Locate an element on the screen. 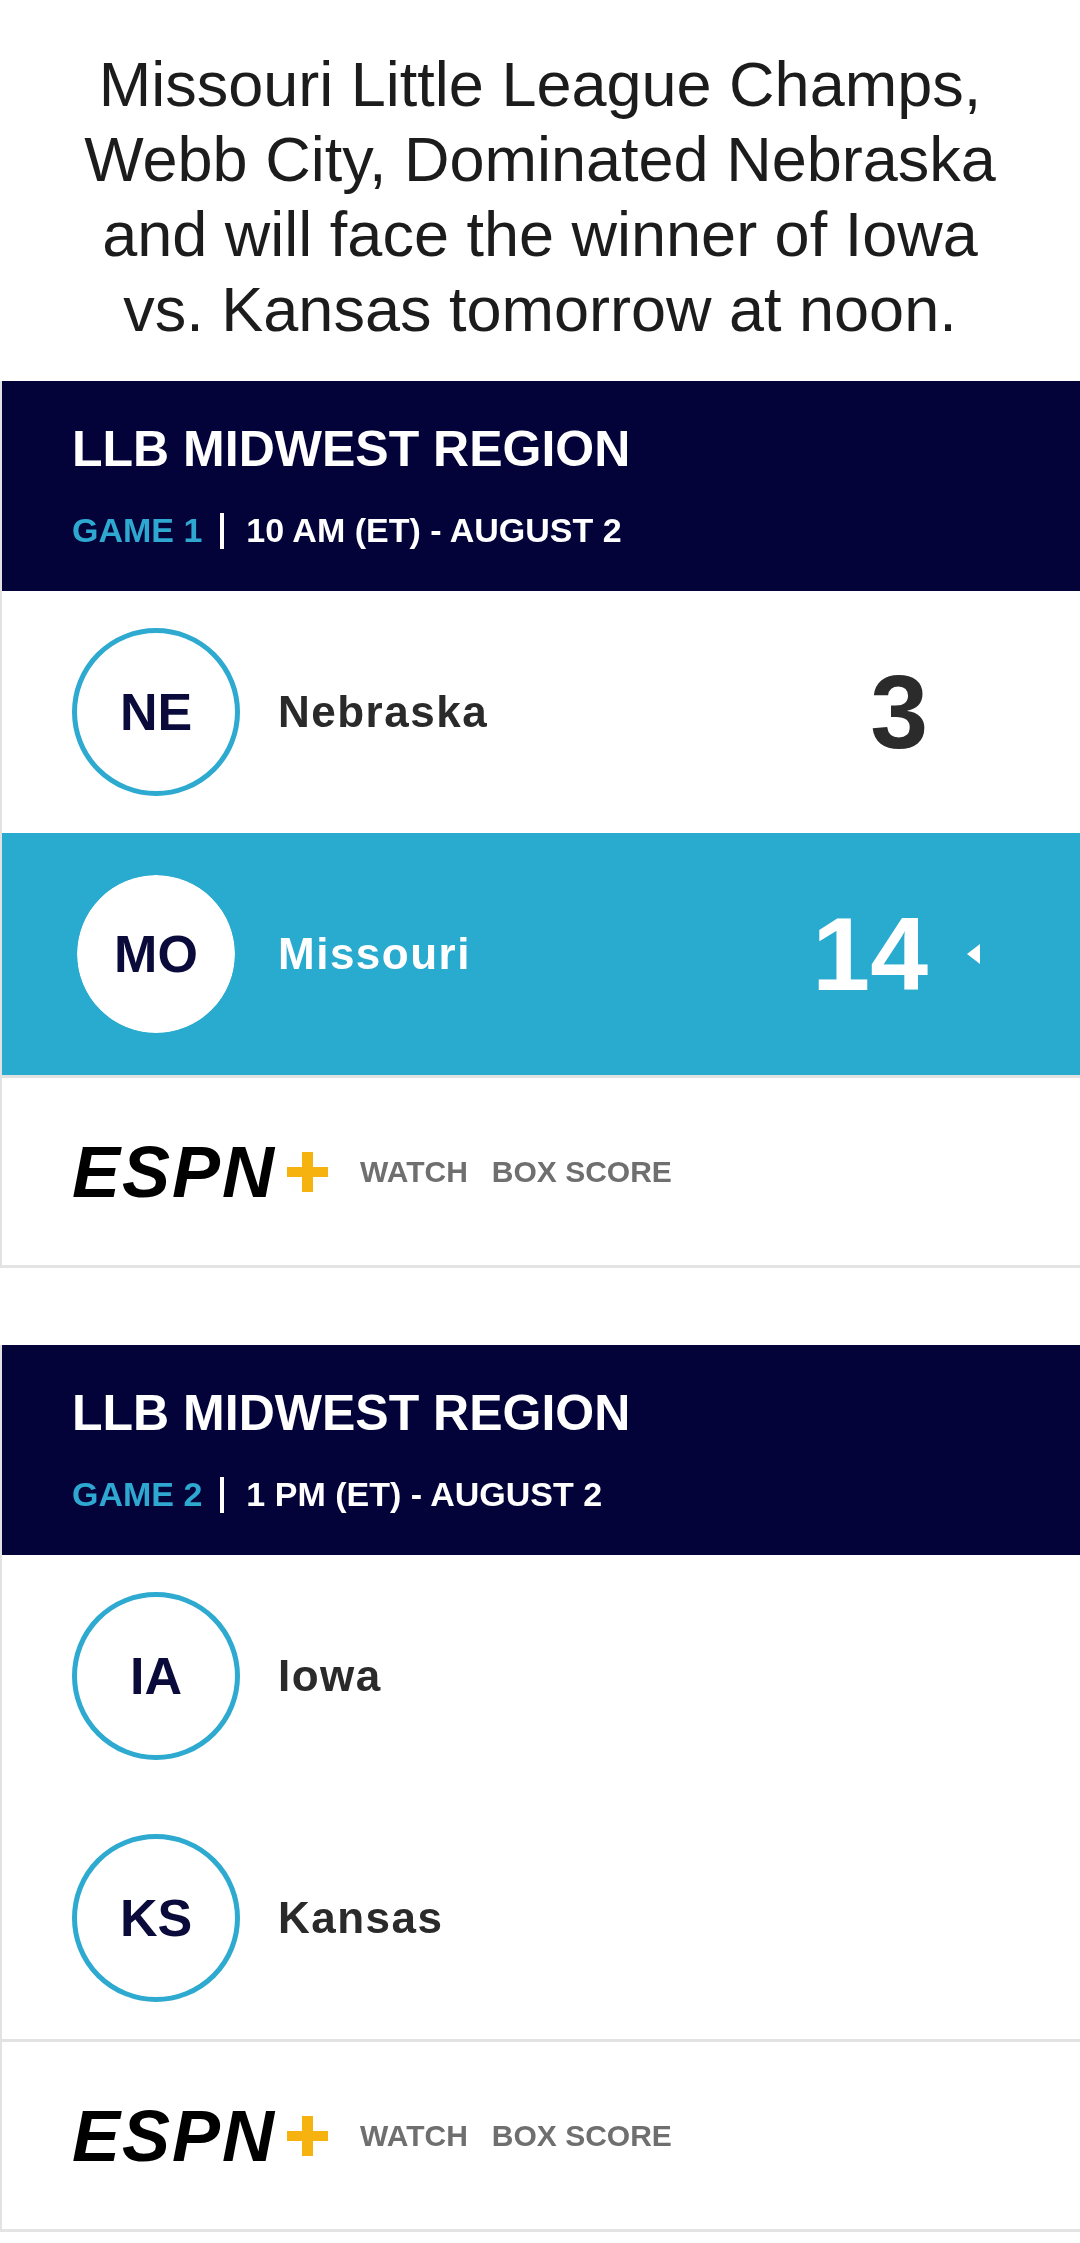 This screenshot has width=1080, height=2243. team-badge: IA is located at coordinates (156, 1676).